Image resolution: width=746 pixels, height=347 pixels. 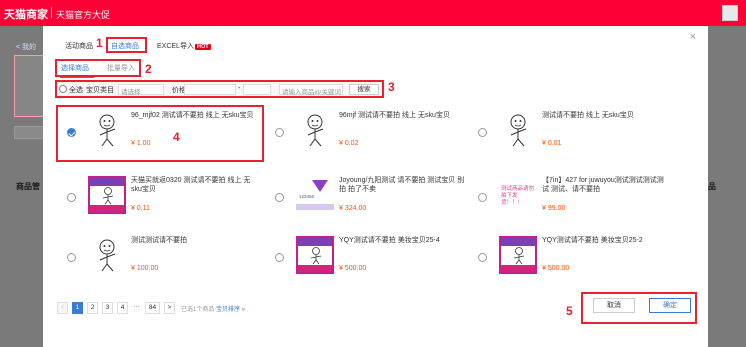 What do you see at coordinates (92, 308) in the screenshot?
I see `pagination-page: 2` at bounding box center [92, 308].